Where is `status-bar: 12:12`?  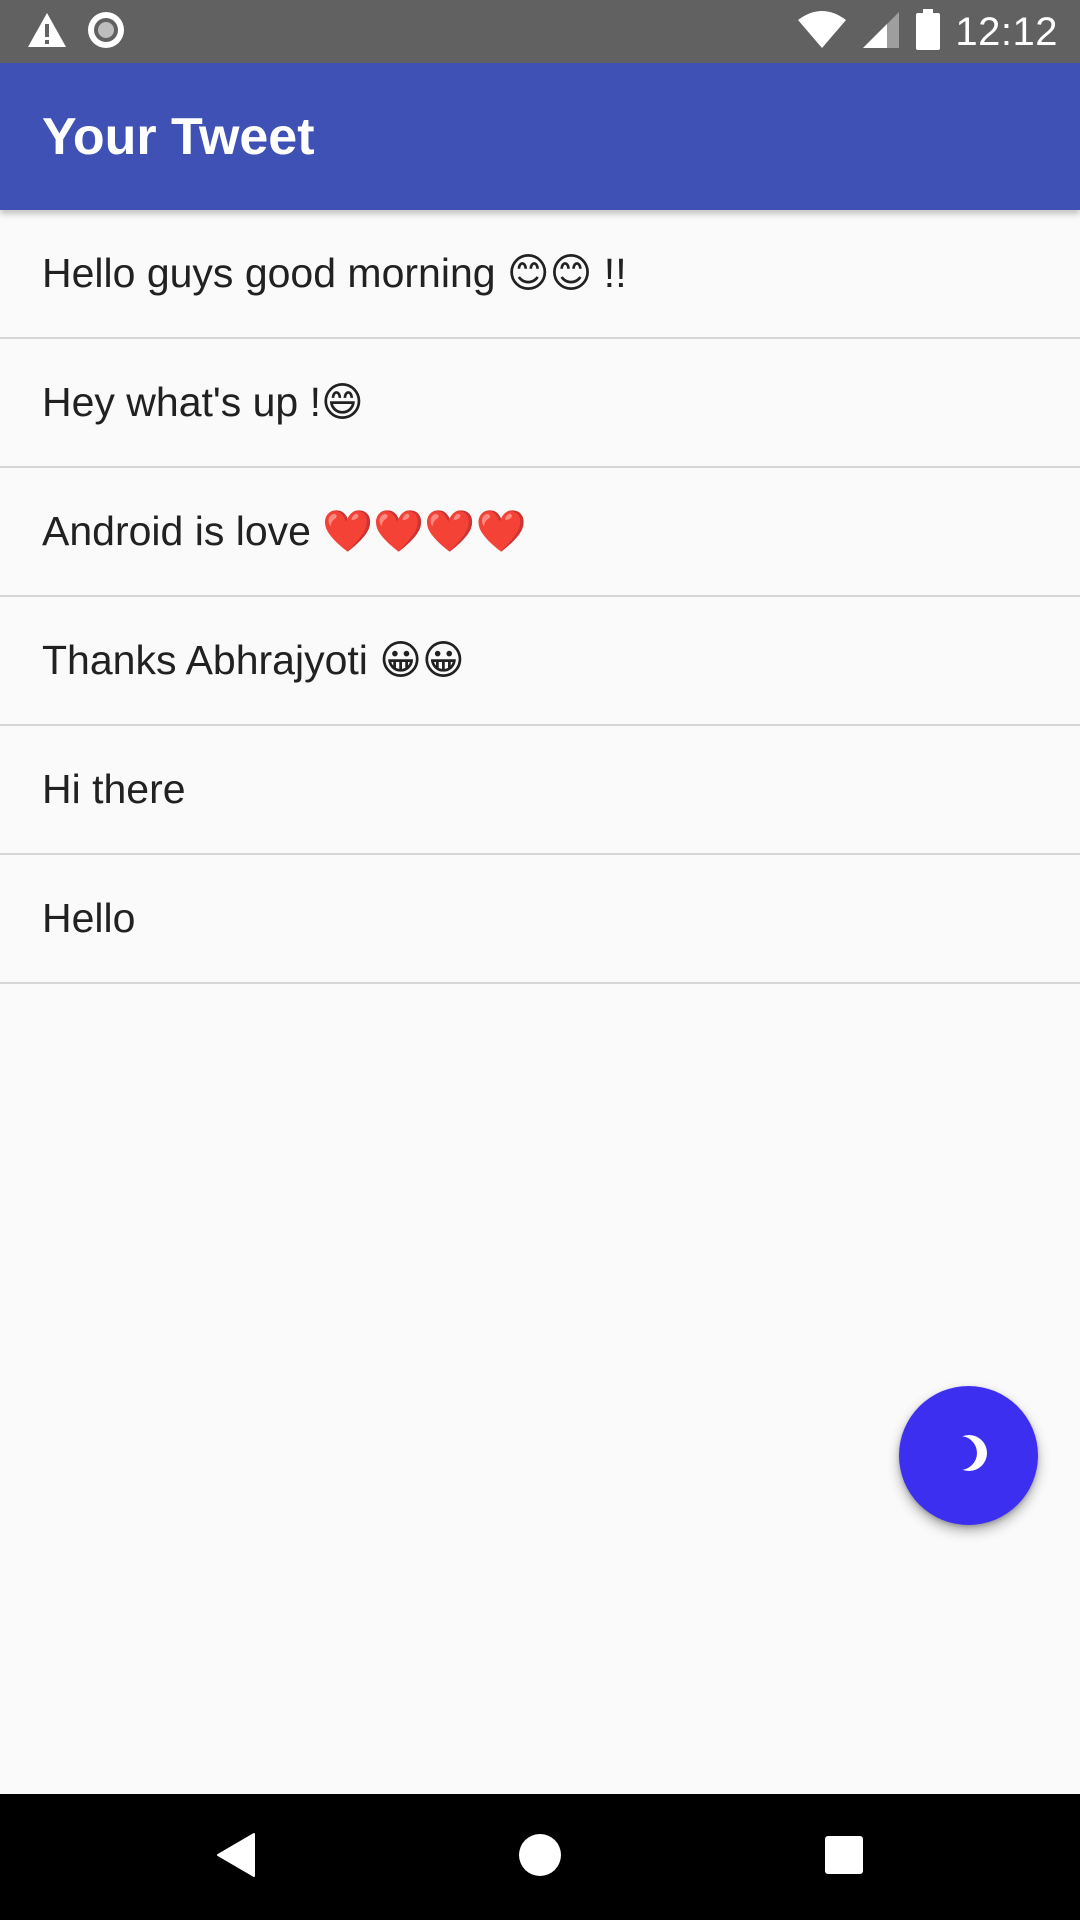 status-bar: 12:12 is located at coordinates (540, 31).